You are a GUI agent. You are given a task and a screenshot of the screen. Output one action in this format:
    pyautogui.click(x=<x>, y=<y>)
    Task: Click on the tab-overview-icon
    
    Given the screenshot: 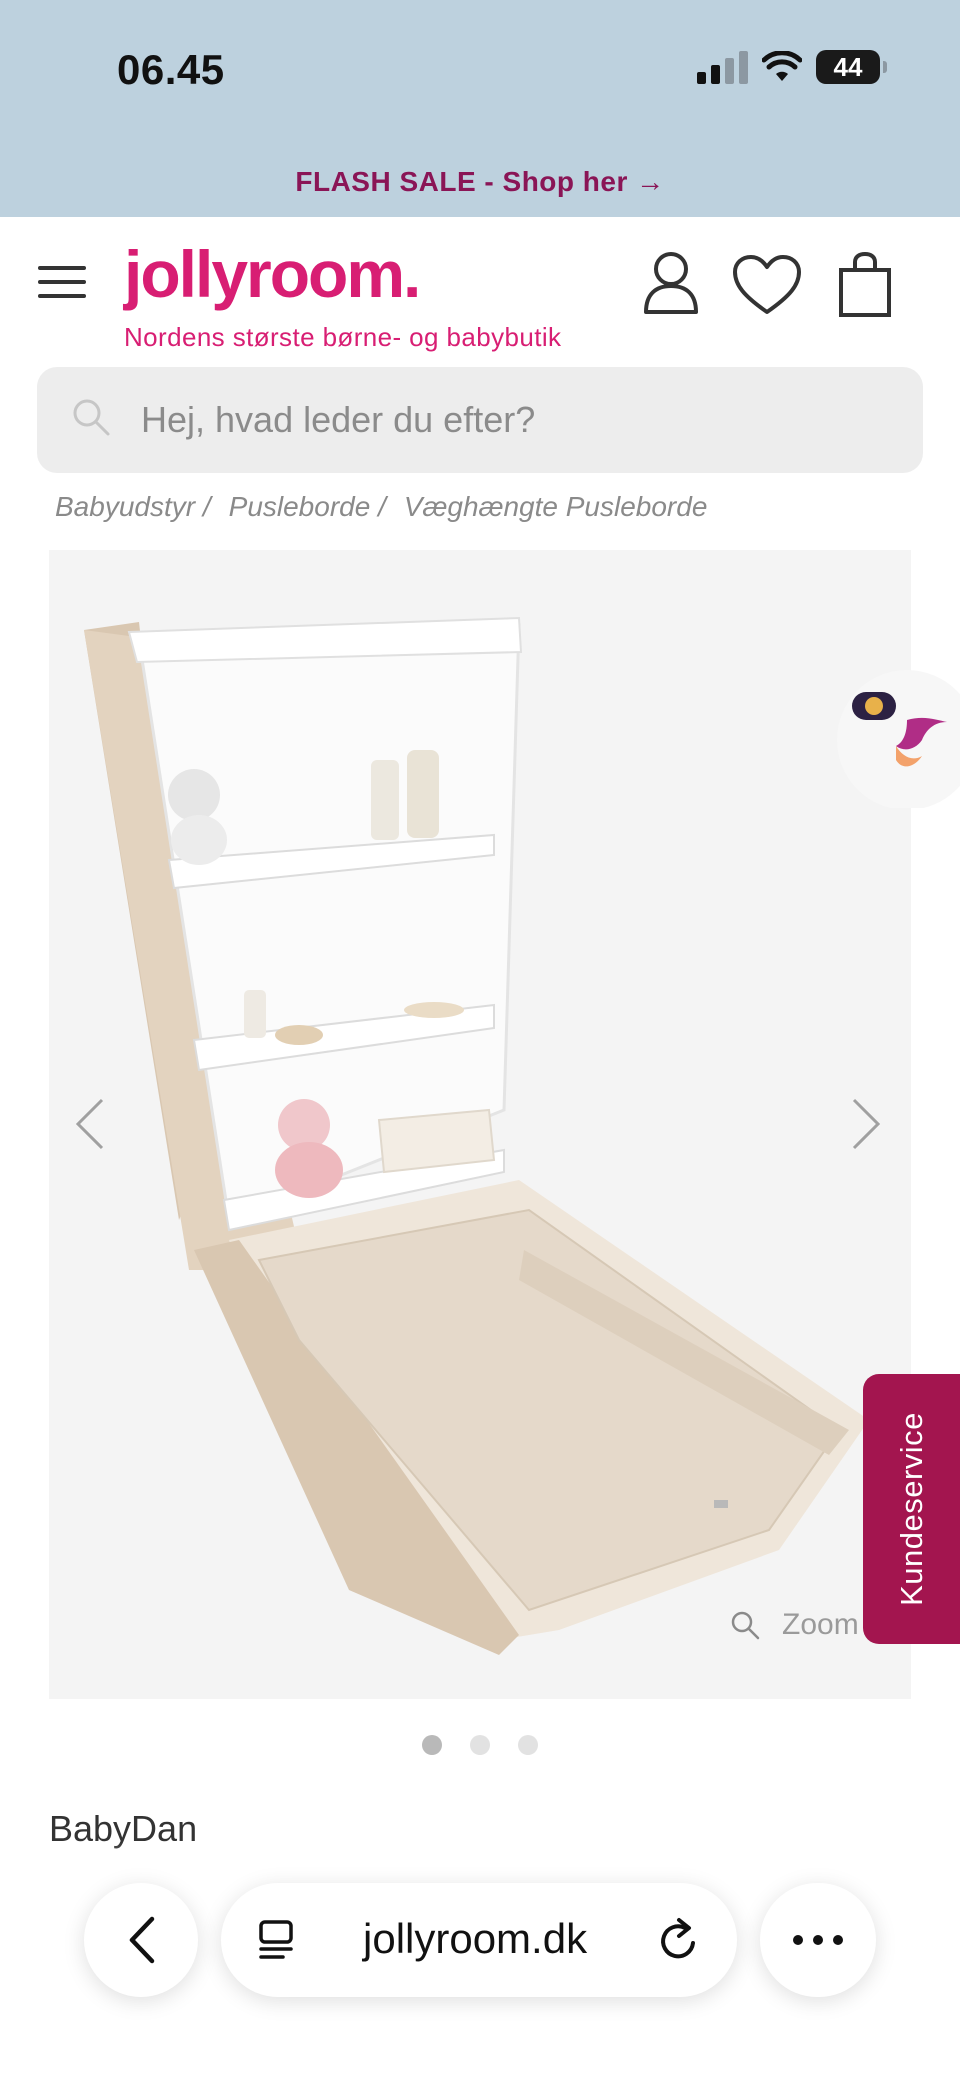 What is the action you would take?
    pyautogui.click(x=276, y=1939)
    